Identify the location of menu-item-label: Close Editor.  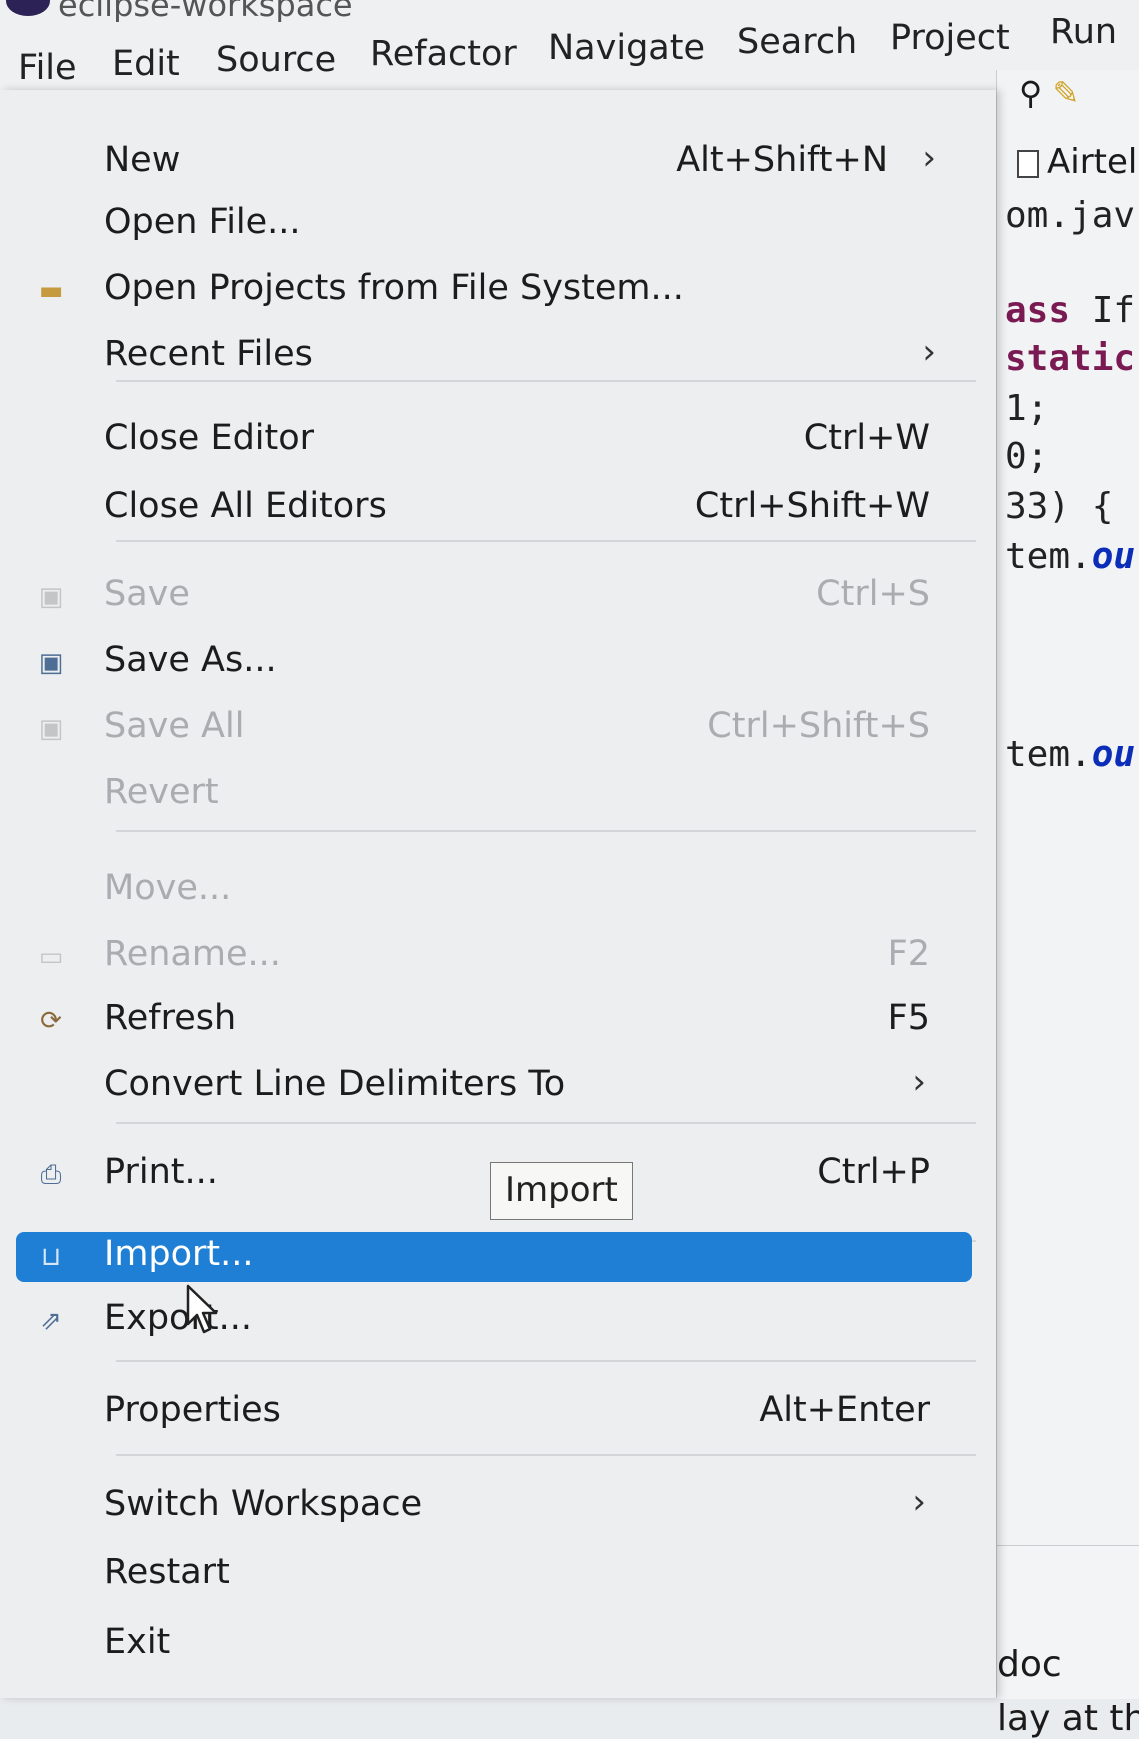
(209, 438).